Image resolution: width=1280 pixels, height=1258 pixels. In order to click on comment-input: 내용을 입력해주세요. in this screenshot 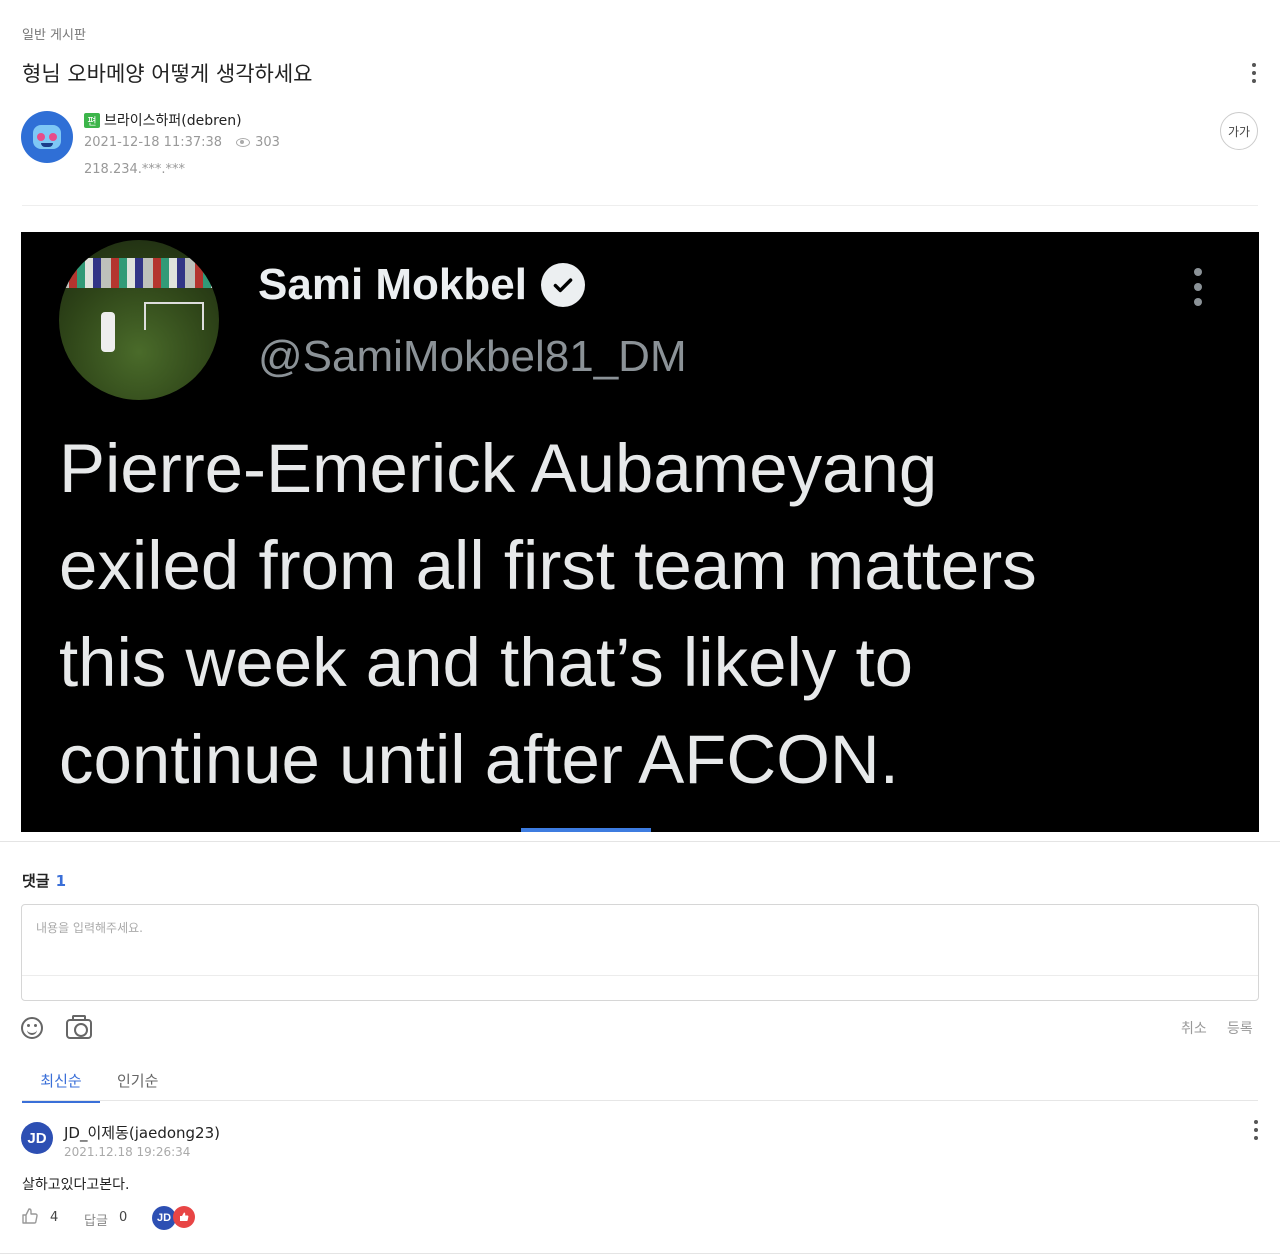, I will do `click(640, 952)`.